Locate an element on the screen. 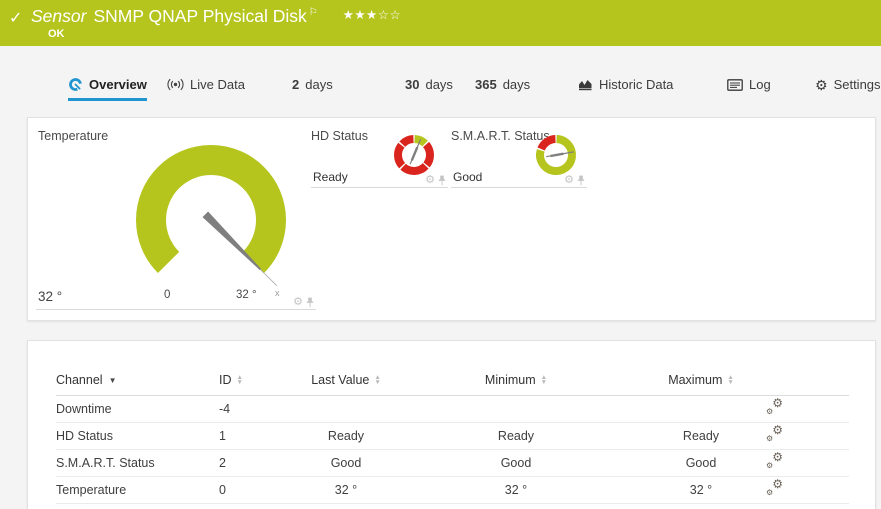  tab-overview: Overview is located at coordinates (107, 84).